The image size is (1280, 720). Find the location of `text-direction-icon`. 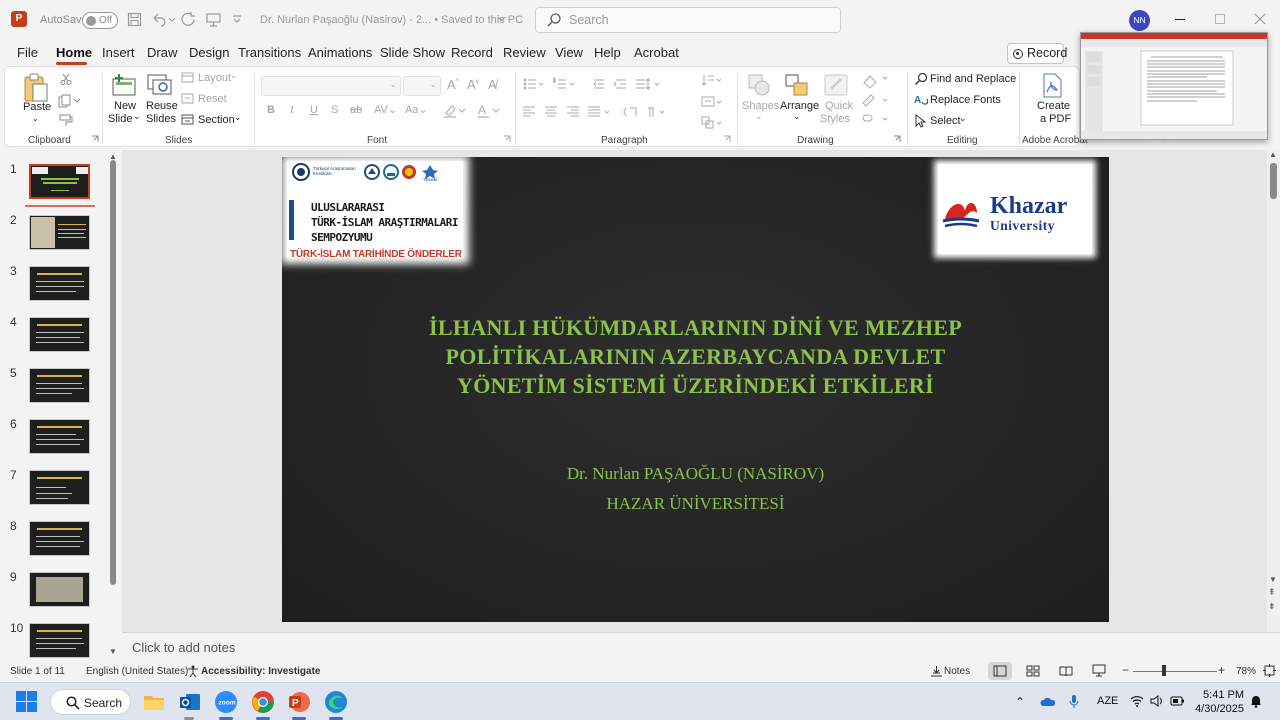

text-direction-icon is located at coordinates (712, 103).